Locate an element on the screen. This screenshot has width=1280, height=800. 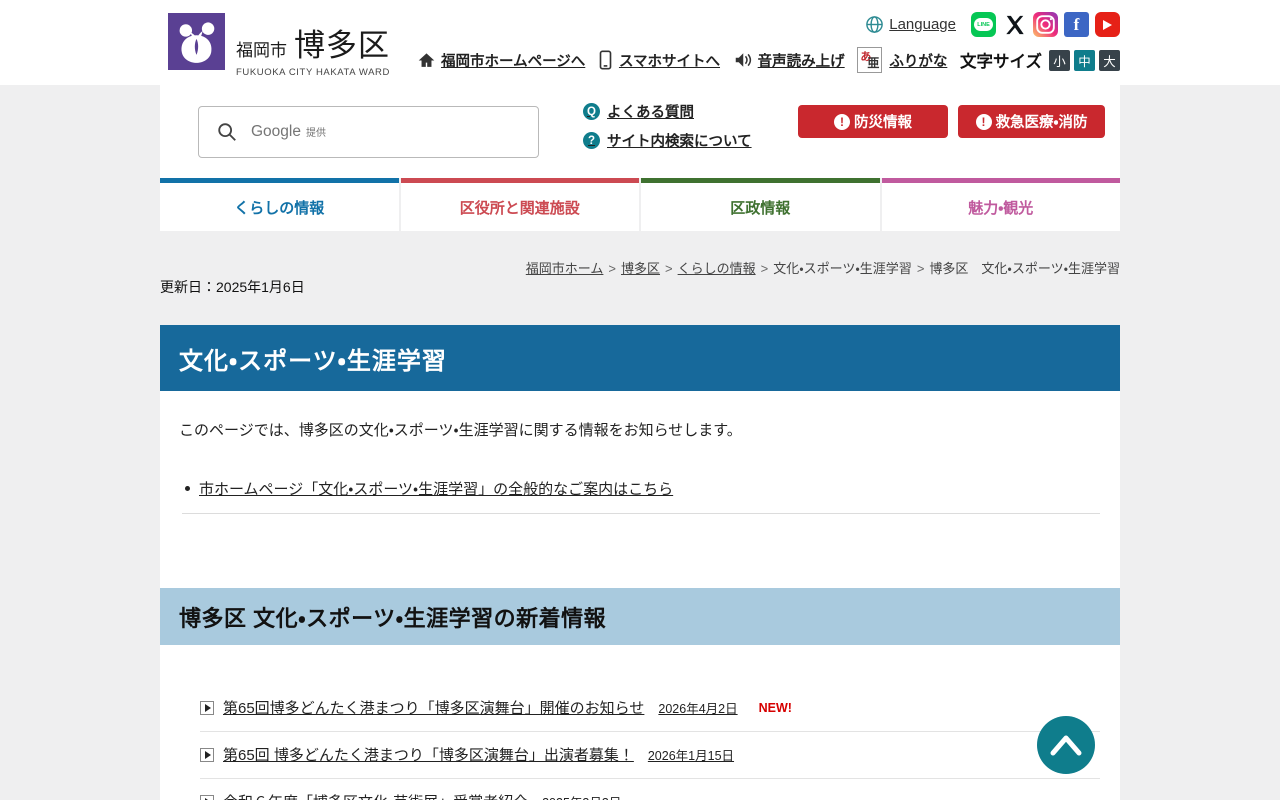
news-item: 第65回 博多どんたく港まつり「博多区演舞台」出演者募集！ 2026年1月15日 is located at coordinates (650, 755).